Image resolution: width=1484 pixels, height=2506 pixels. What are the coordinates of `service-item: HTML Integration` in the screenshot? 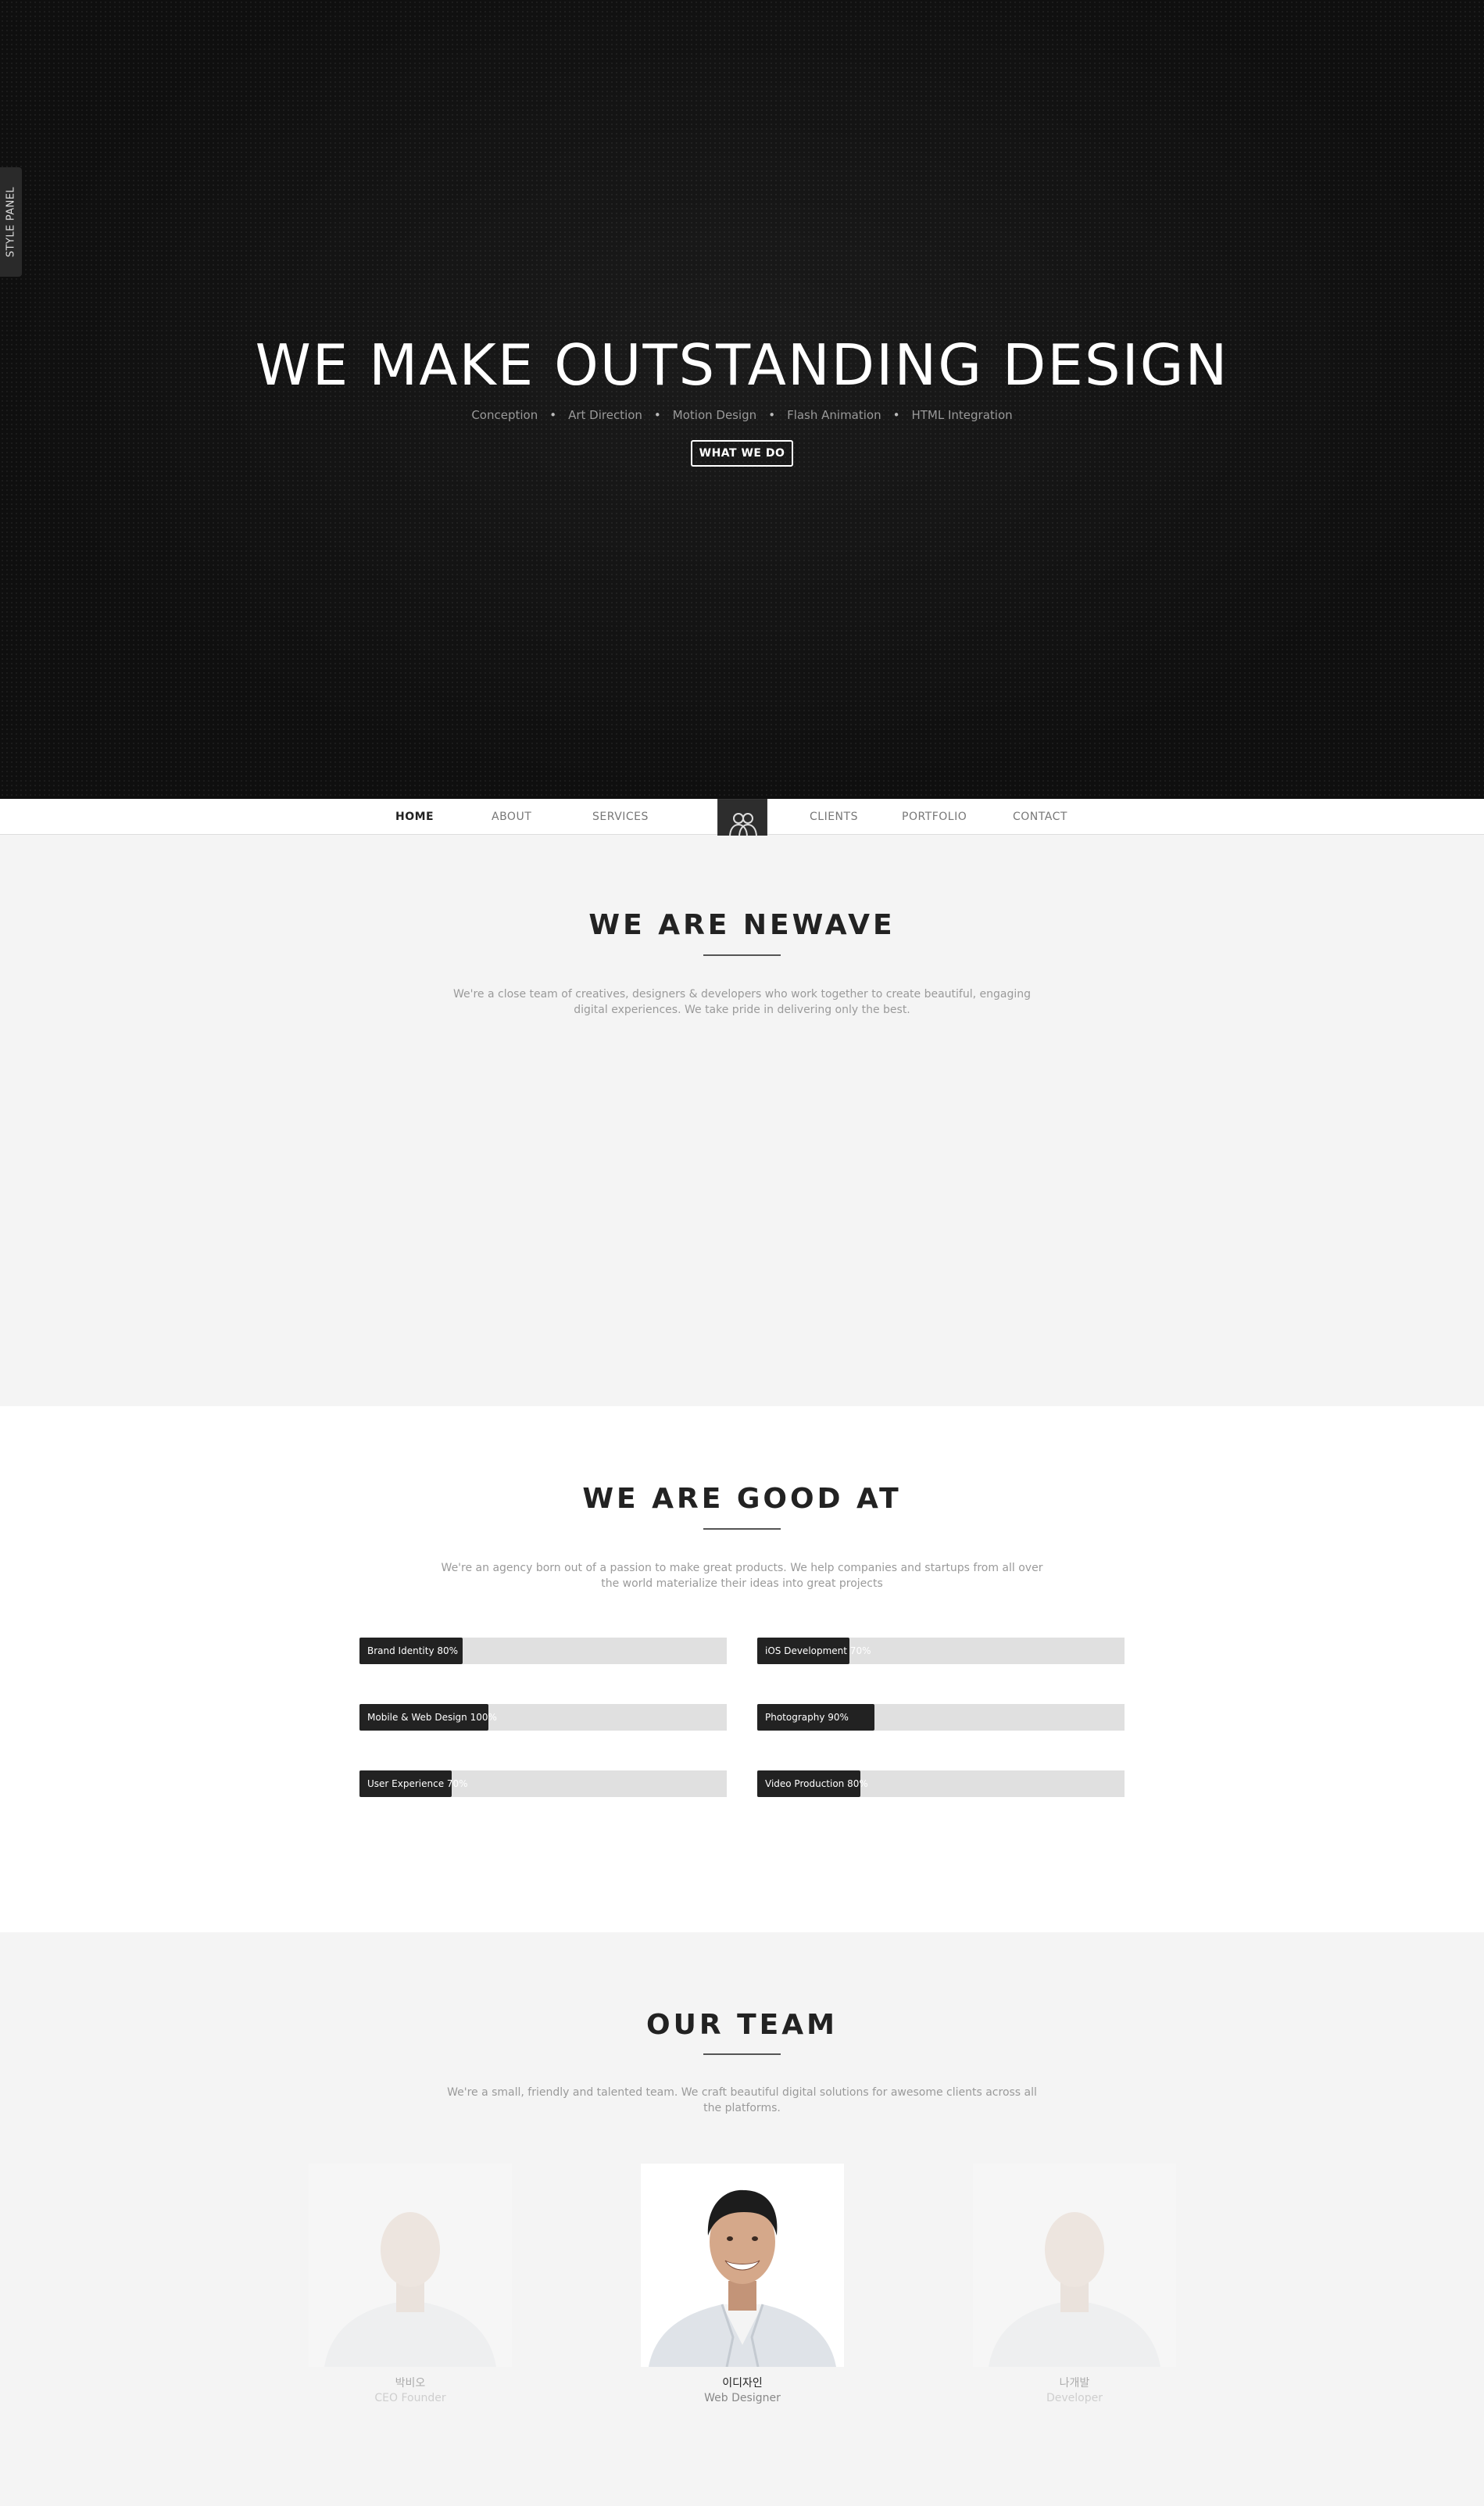 It's located at (962, 415).